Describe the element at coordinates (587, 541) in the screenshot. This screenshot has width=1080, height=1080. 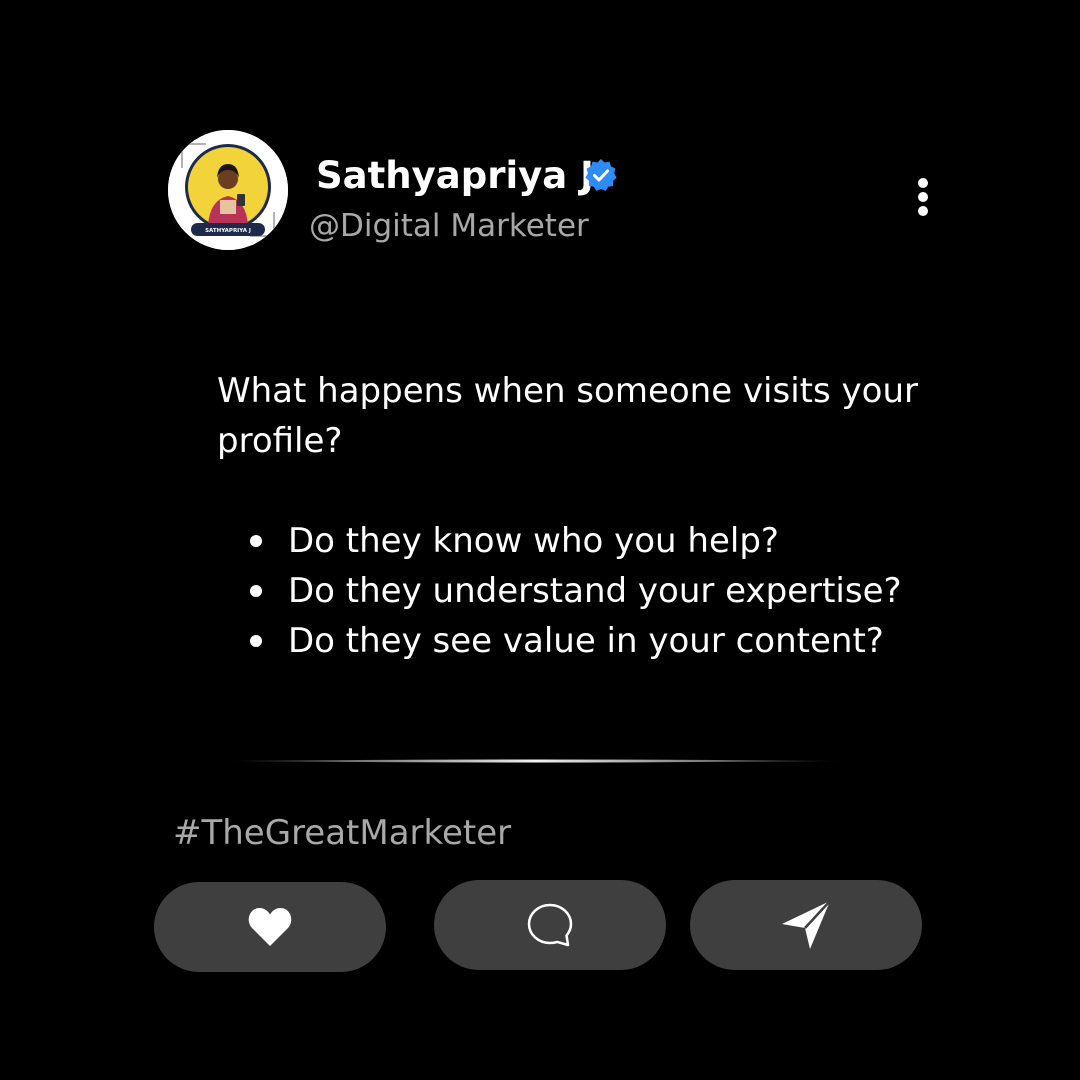
I see `post-bullet: Do they know who you help?` at that location.